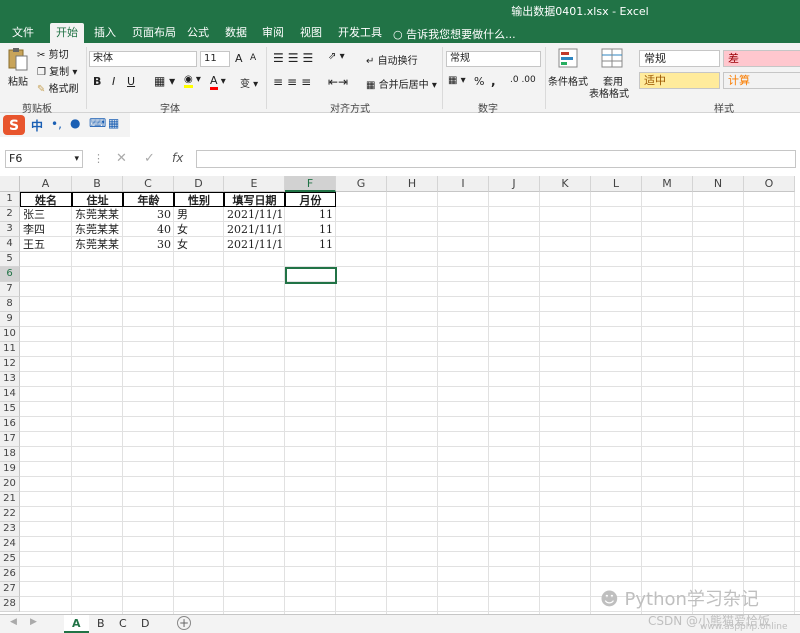  Describe the element at coordinates (336, 56) in the screenshot. I see `orientation-button: ⇗ ▾` at that location.